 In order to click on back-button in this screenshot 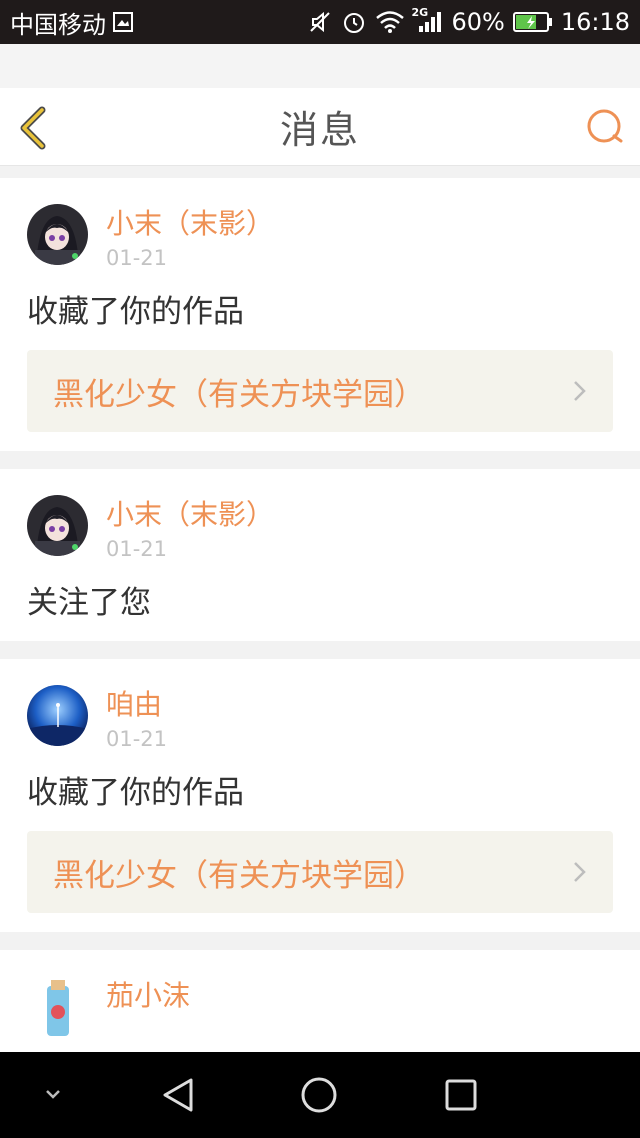, I will do `click(34, 128)`.